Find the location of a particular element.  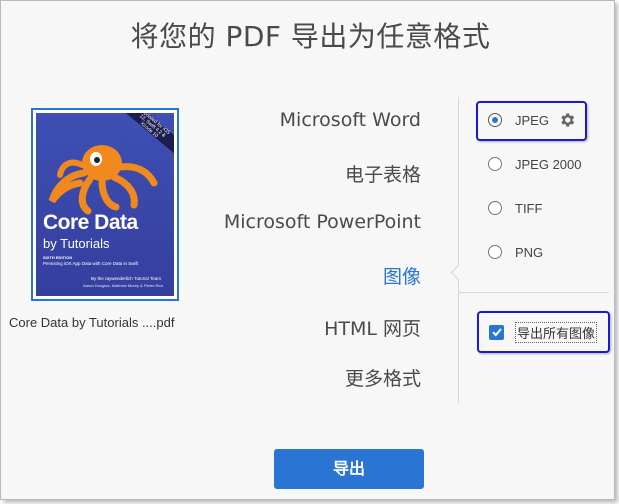

checkbox-checked-icon is located at coordinates (496, 332).